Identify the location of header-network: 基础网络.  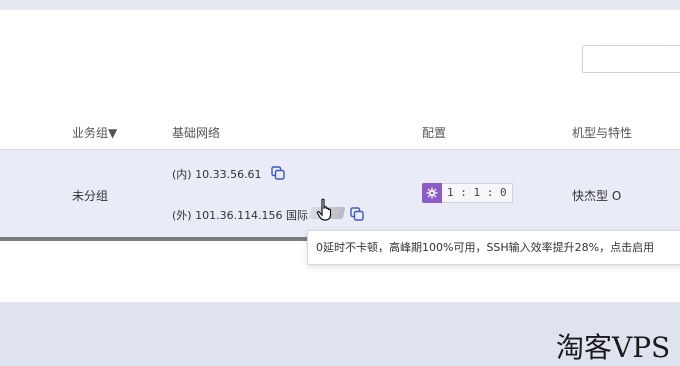
(196, 133).